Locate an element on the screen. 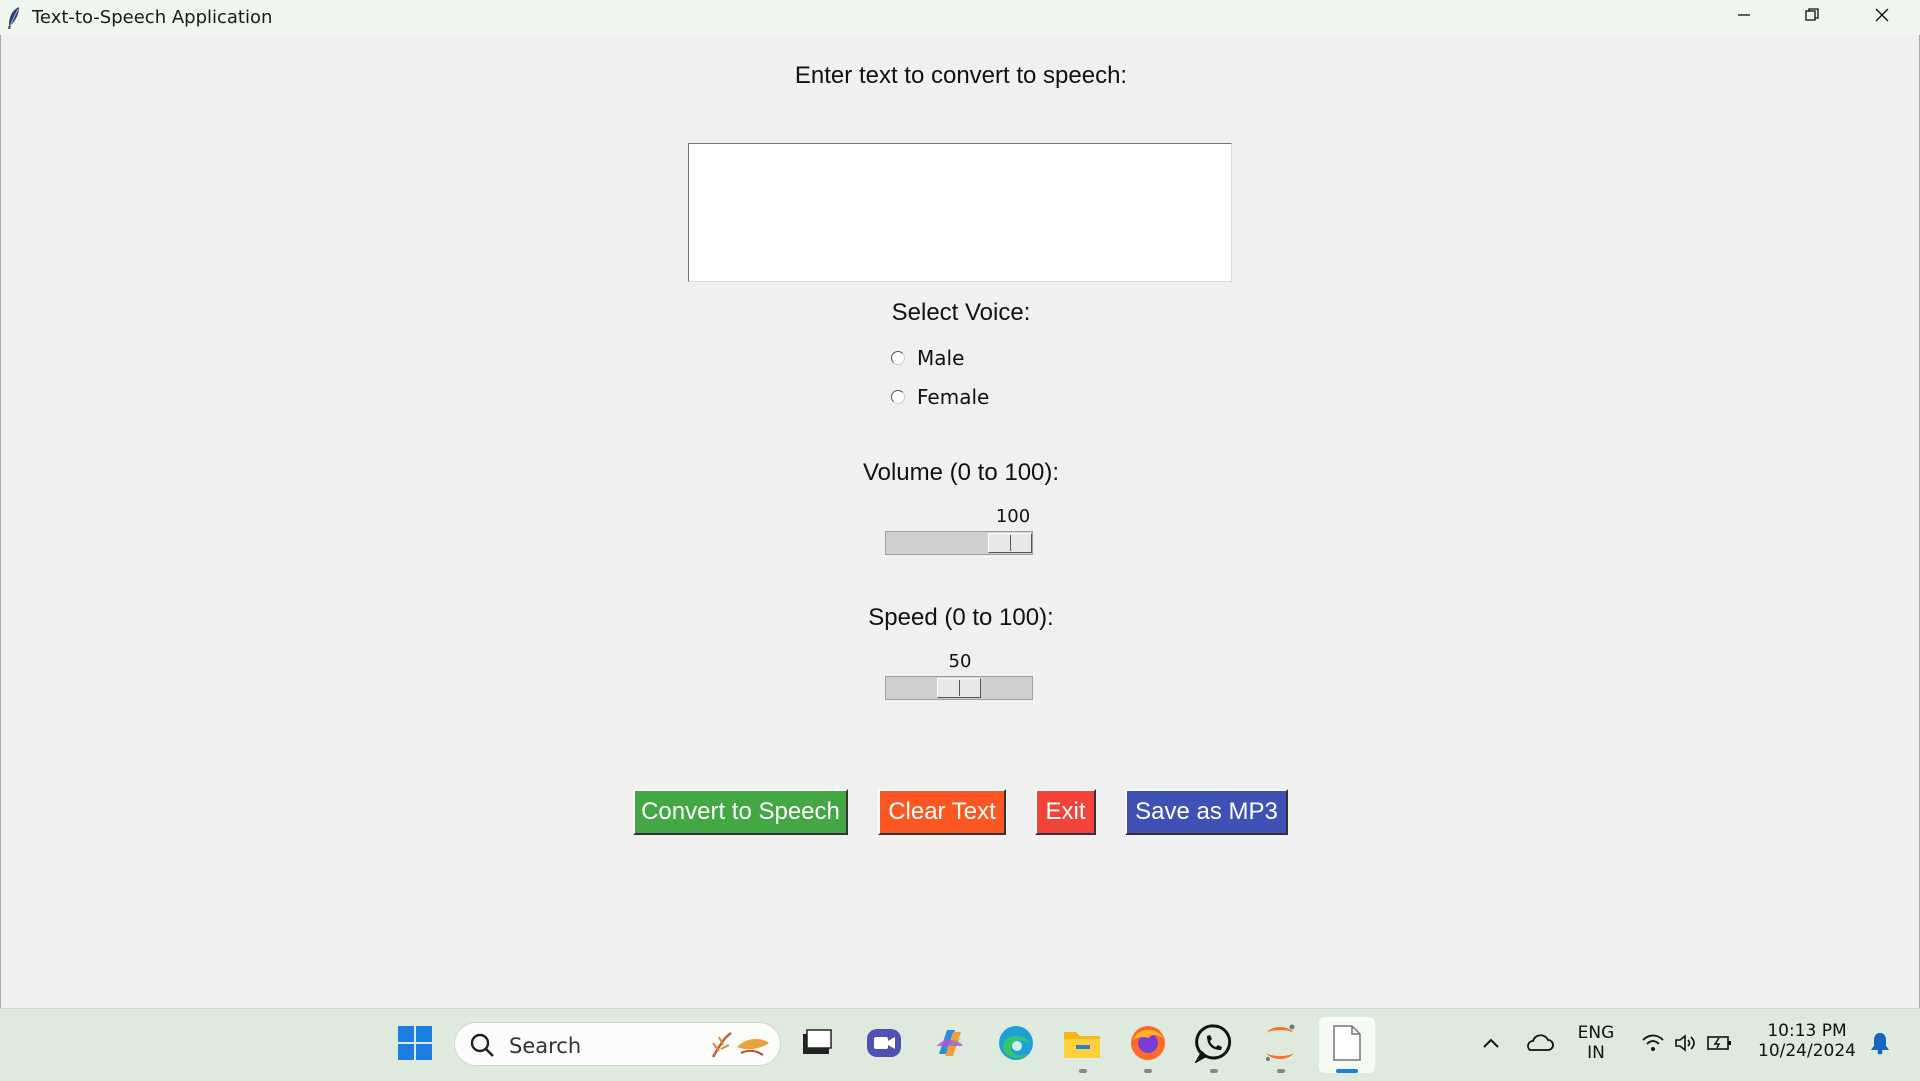 Image resolution: width=1920 pixels, height=1081 pixels. copilot-button is located at coordinates (950, 1045).